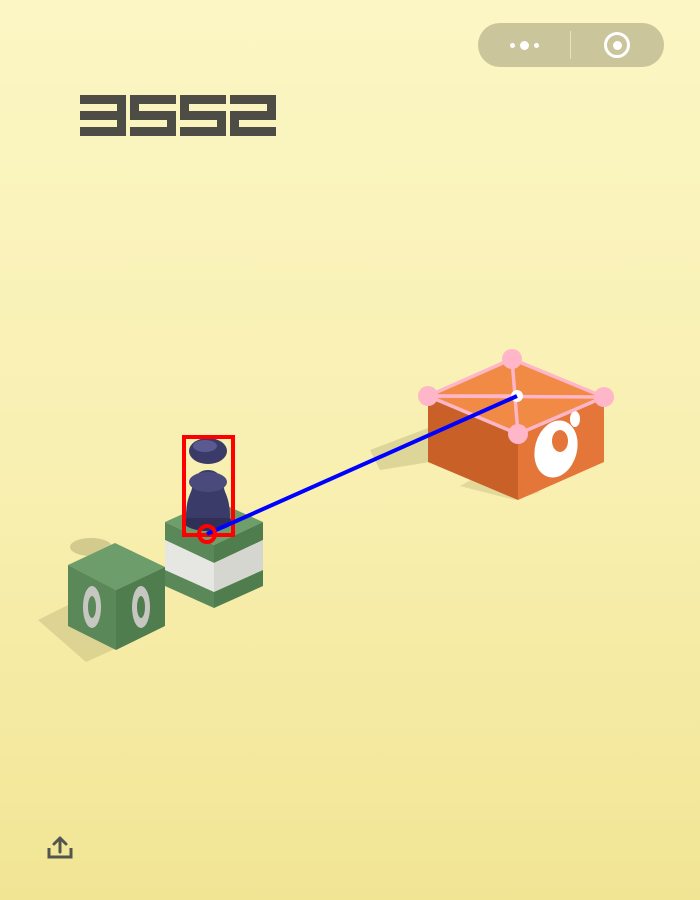 This screenshot has height=900, width=700. I want to click on close-button, so click(617, 45).